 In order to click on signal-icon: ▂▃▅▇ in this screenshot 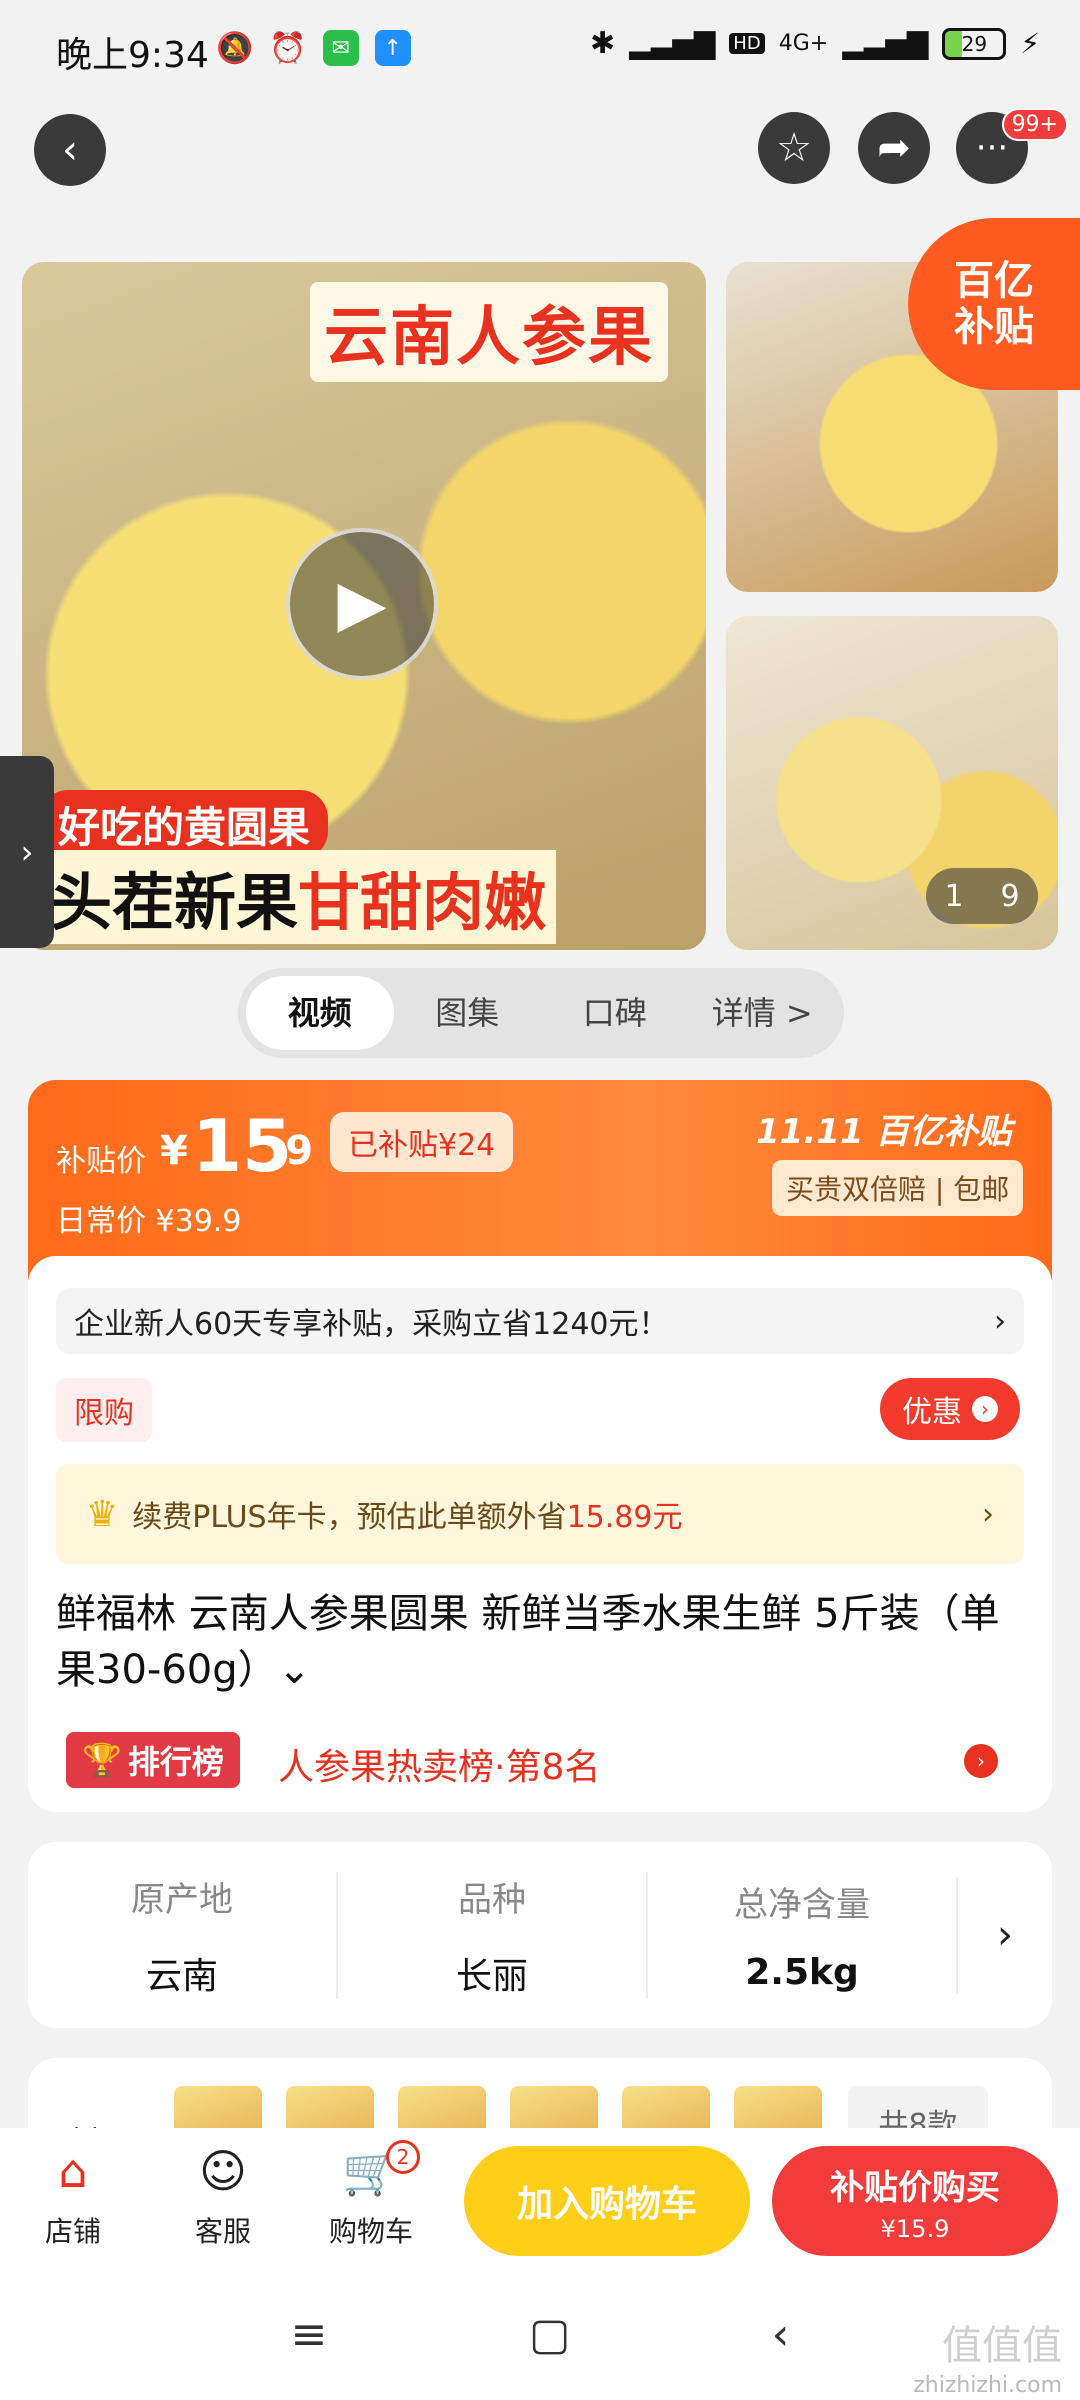, I will do `click(672, 43)`.